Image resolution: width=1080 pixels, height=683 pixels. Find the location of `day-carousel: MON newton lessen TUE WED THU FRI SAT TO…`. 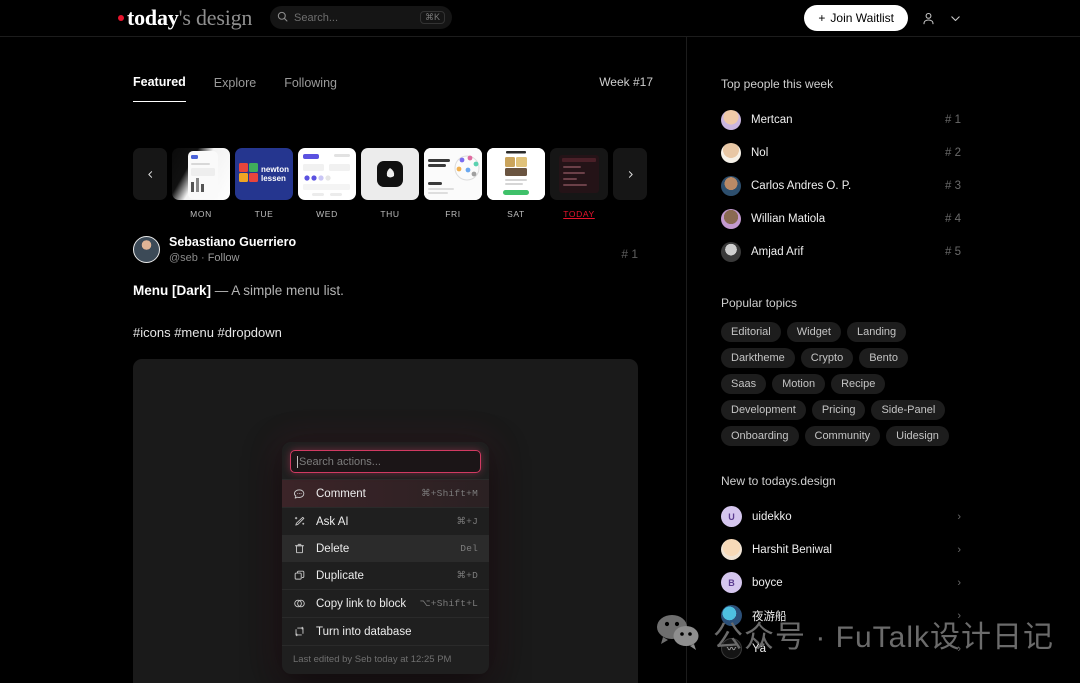

day-carousel: MON newton lessen TUE WED THU FRI SAT TO… is located at coordinates (390, 183).